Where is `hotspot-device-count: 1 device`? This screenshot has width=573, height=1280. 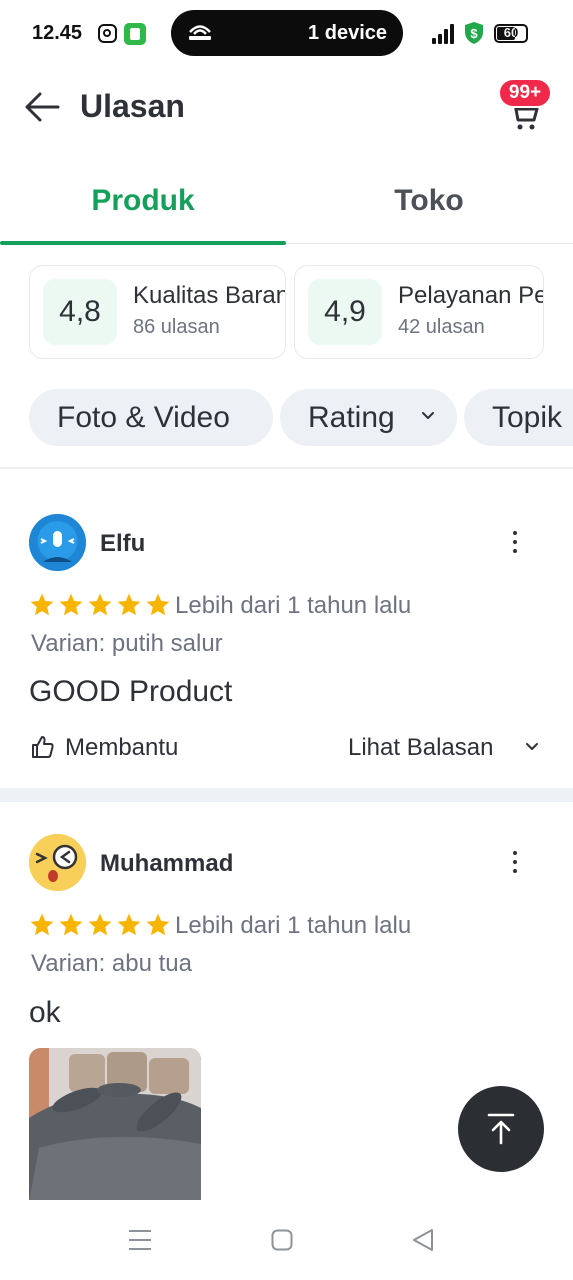
hotspot-device-count: 1 device is located at coordinates (347, 33).